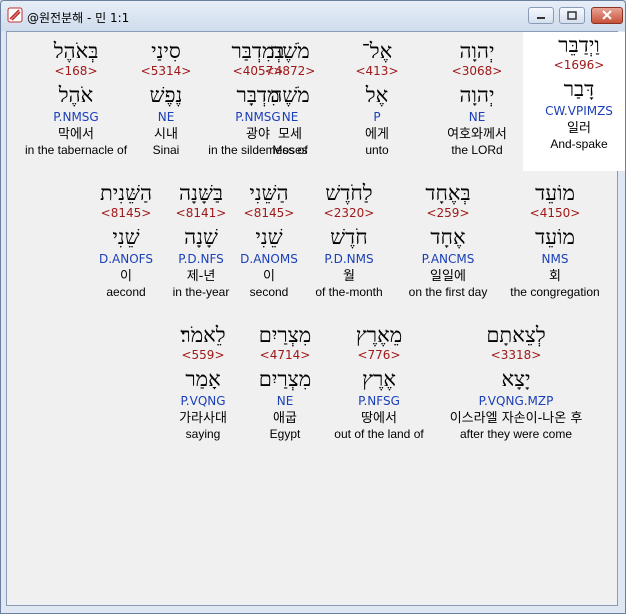  What do you see at coordinates (201, 276) in the screenshot?
I see `korean-gloss: 제-년` at bounding box center [201, 276].